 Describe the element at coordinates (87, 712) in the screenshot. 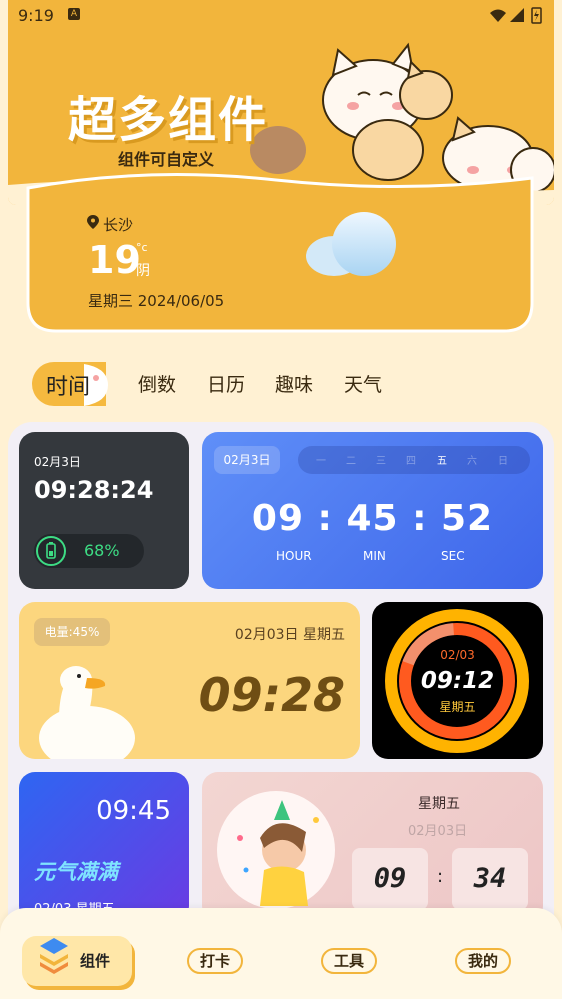

I see `duck-icon` at that location.